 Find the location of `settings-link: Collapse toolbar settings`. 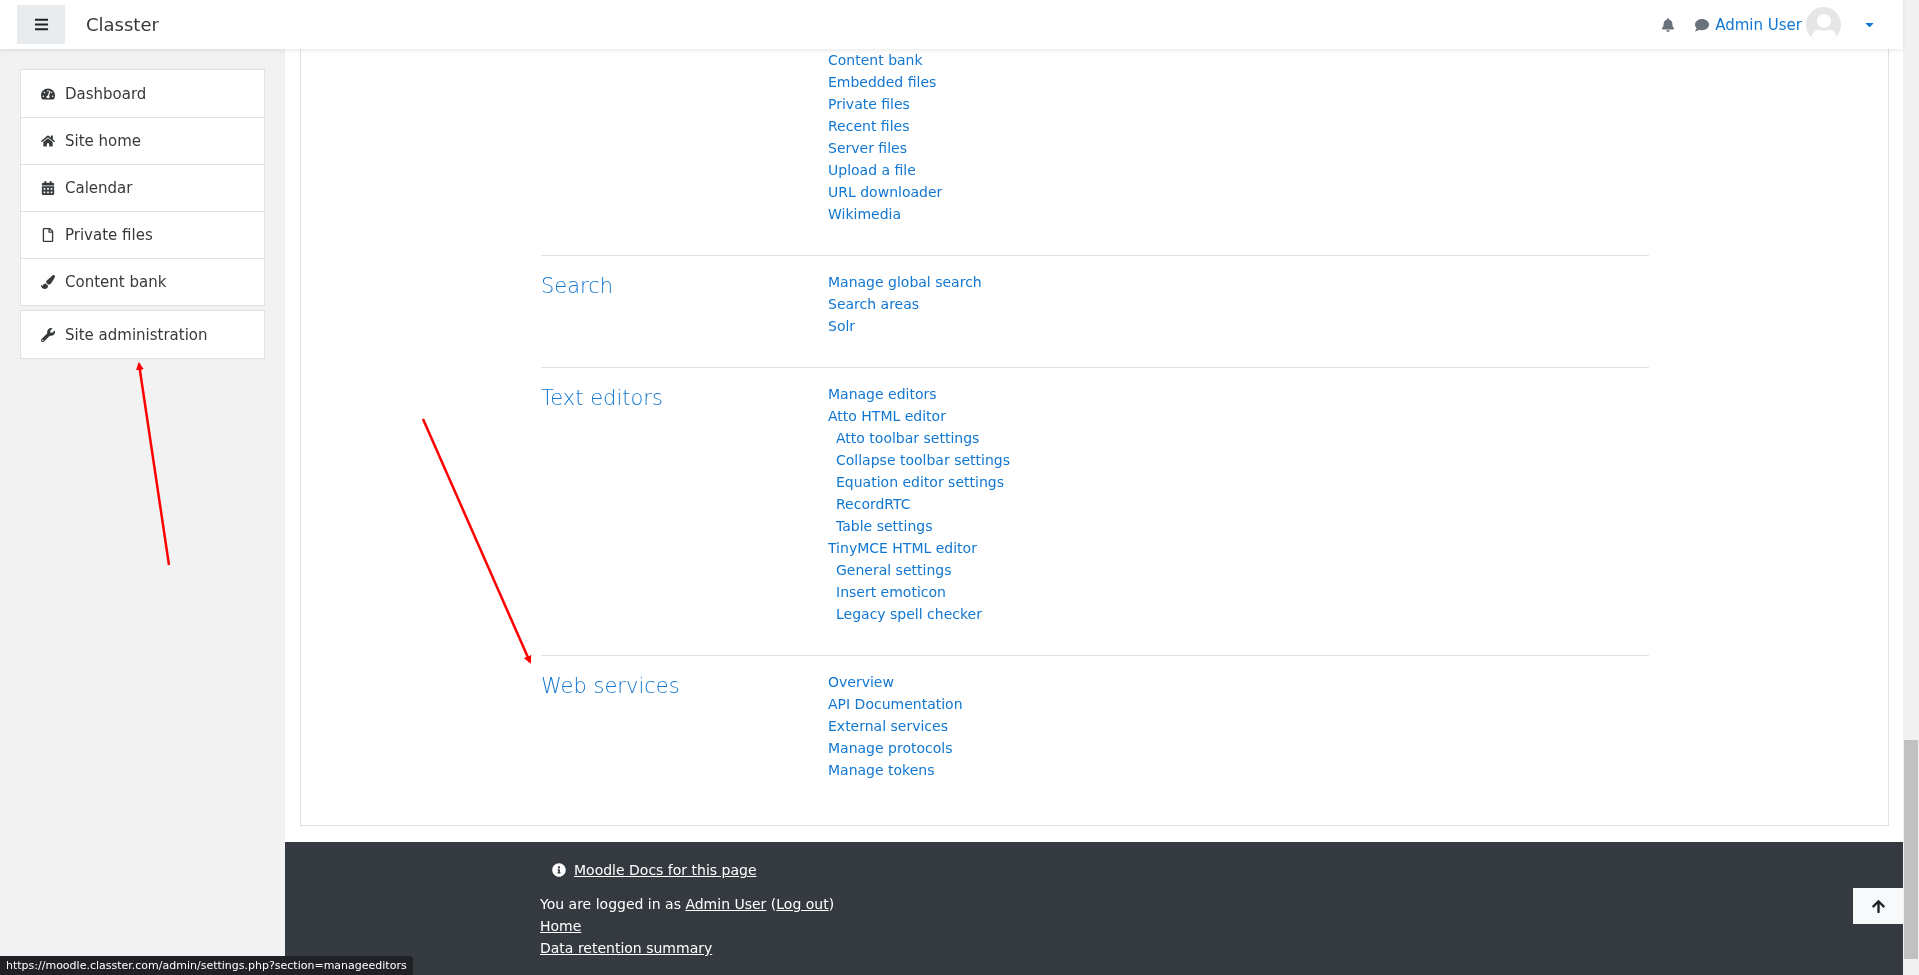

settings-link: Collapse toolbar settings is located at coordinates (919, 460).